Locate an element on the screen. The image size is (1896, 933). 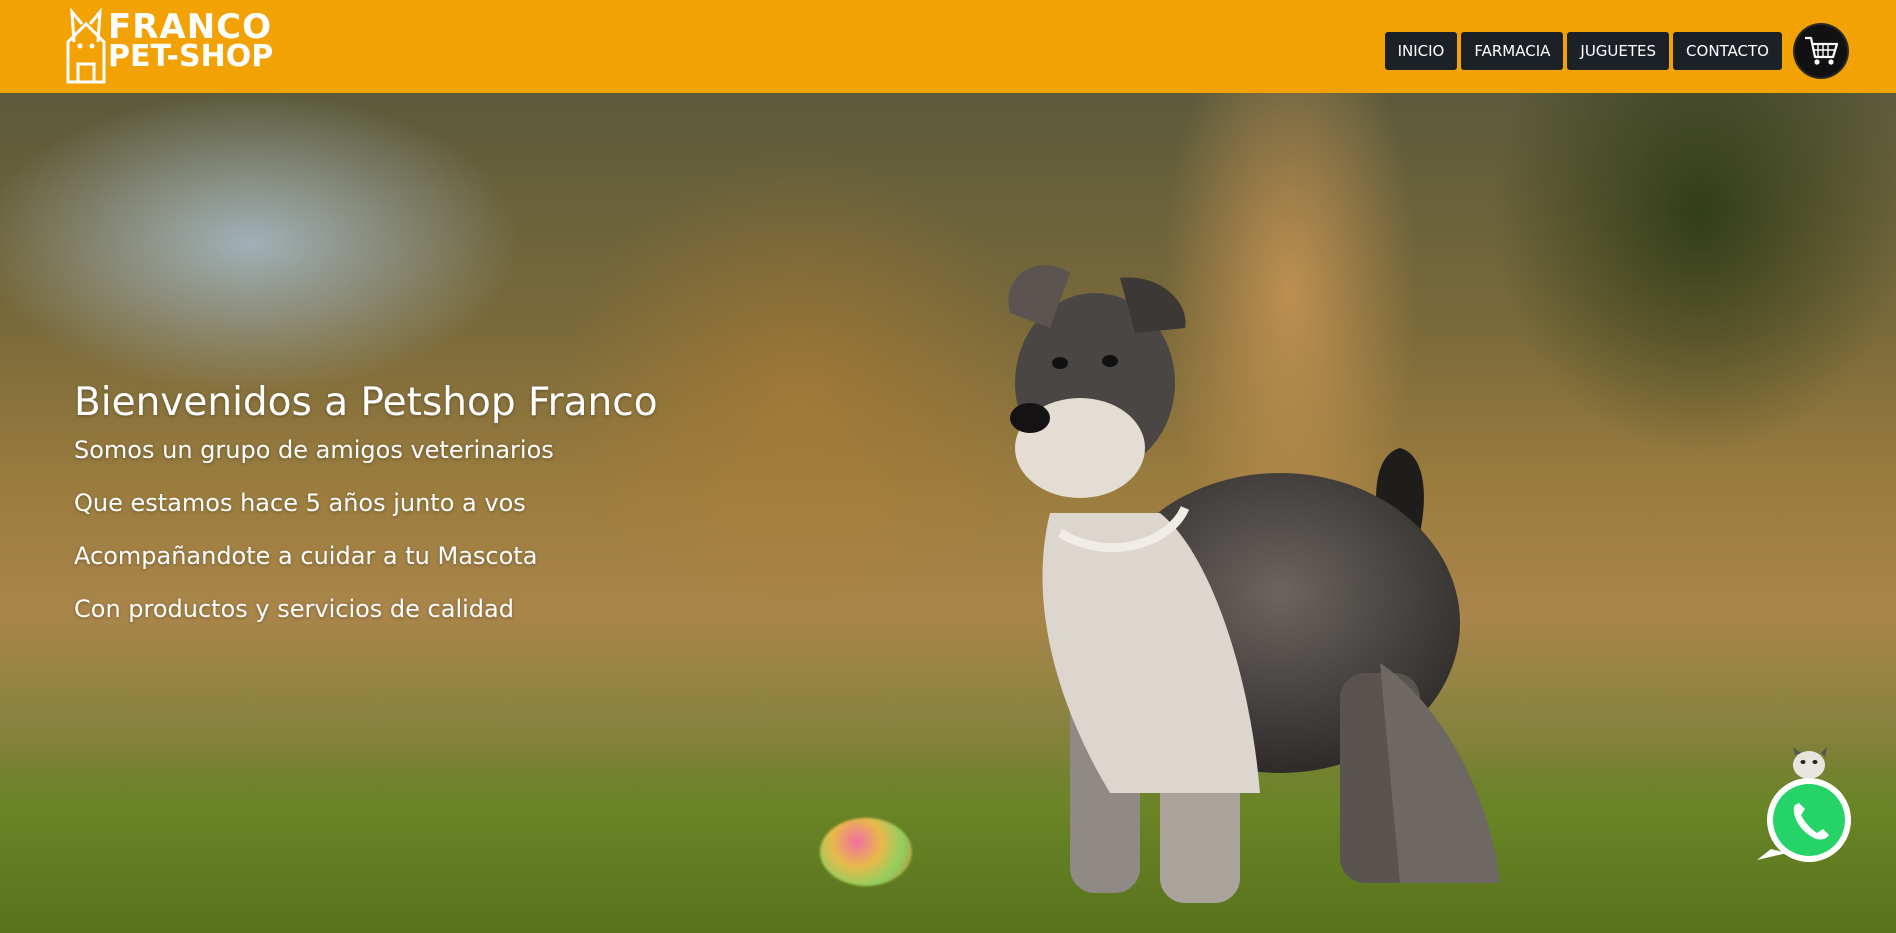
logo-text-line2: PET-SHOP is located at coordinates (191, 56).